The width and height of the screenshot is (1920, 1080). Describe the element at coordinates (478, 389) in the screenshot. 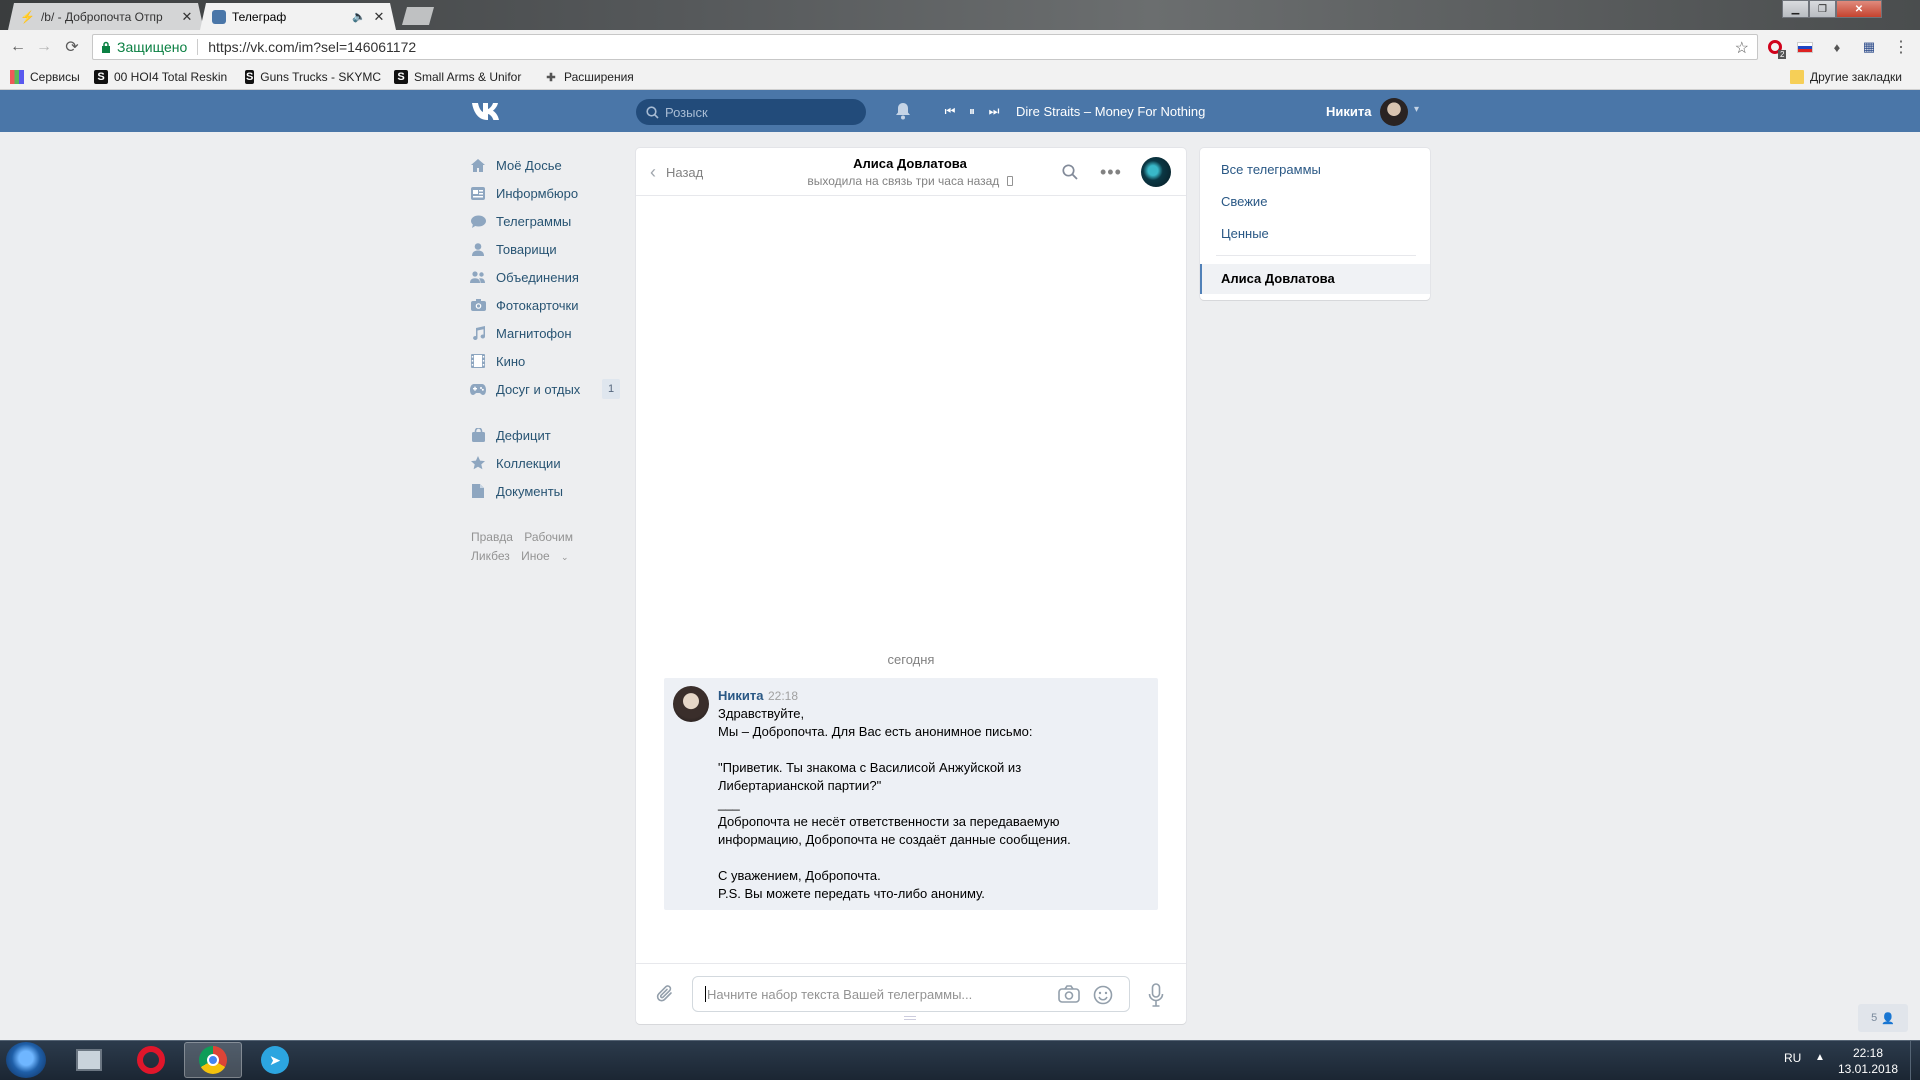

I see `gamepad-icon` at that location.